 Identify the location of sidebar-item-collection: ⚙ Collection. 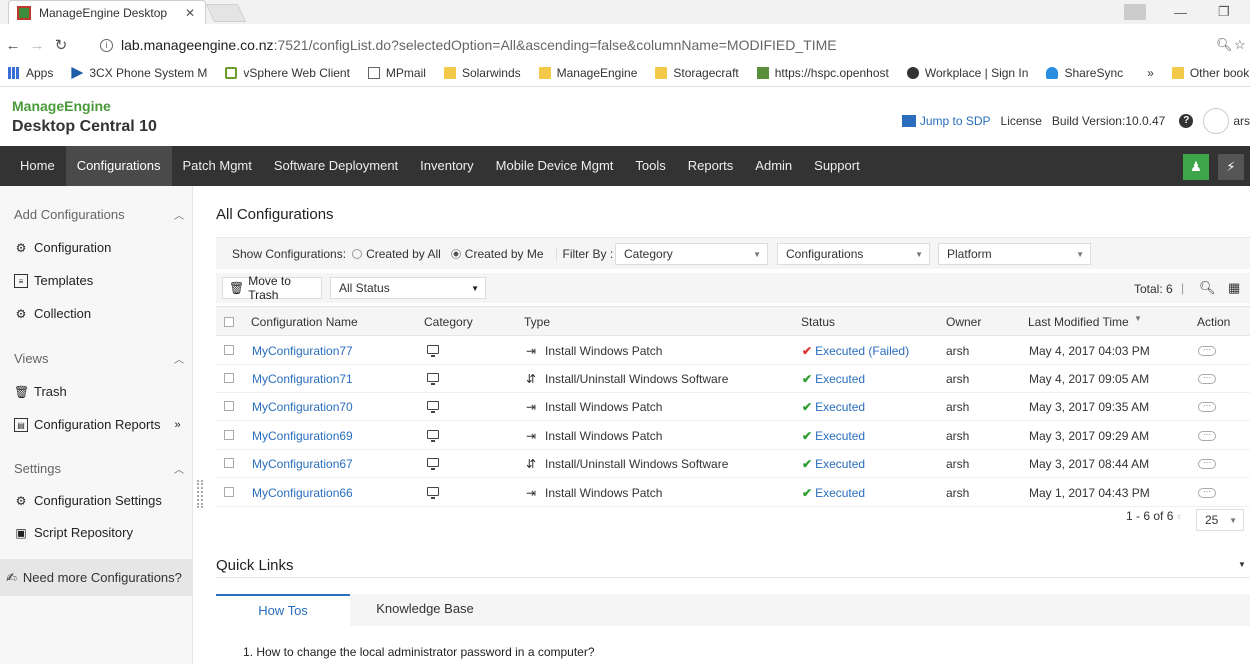
(52, 313).